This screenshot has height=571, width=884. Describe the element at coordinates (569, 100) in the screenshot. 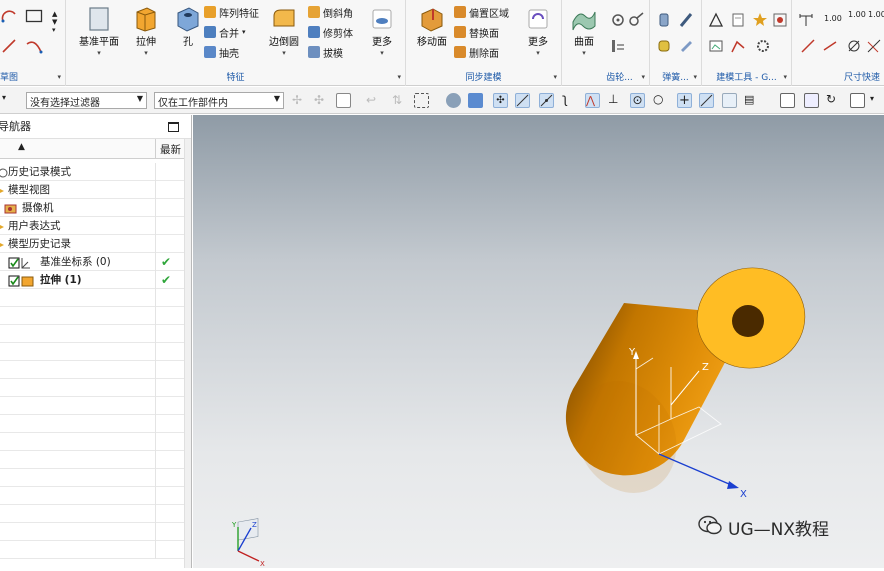

I see `snap-curve-icon: ʅ` at that location.